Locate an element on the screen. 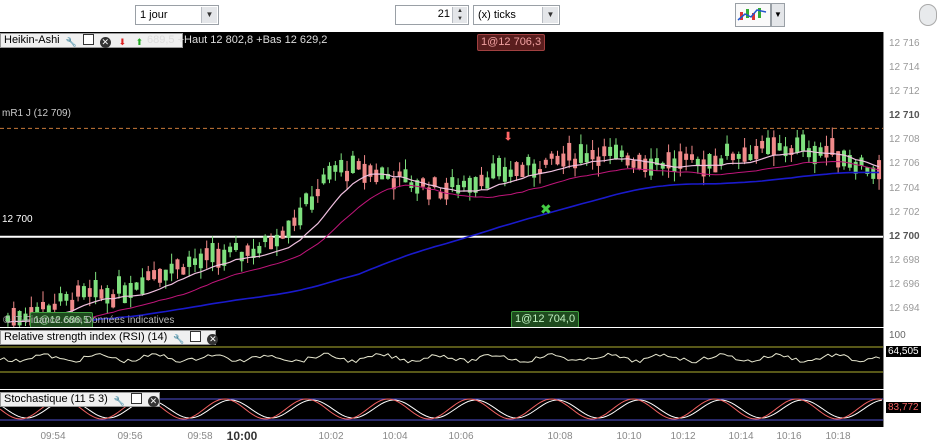 The height and width of the screenshot is (446, 937). x-tick-label: 09:58 is located at coordinates (200, 436).